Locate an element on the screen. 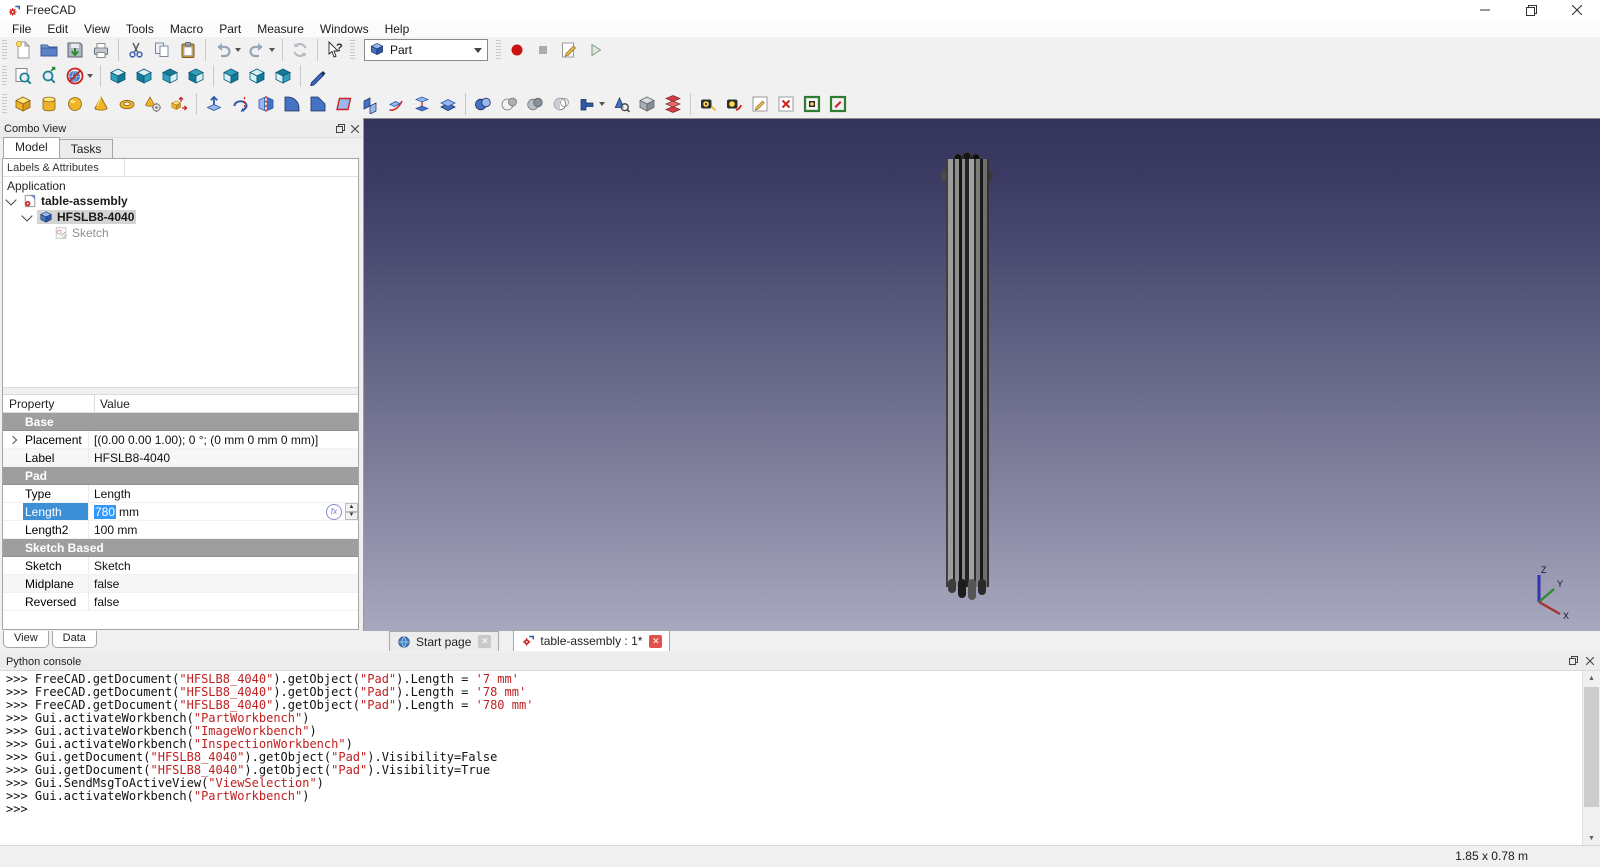 Image resolution: width=1600 pixels, height=867 pixels. property-row-type: Type Length is located at coordinates (180, 494).